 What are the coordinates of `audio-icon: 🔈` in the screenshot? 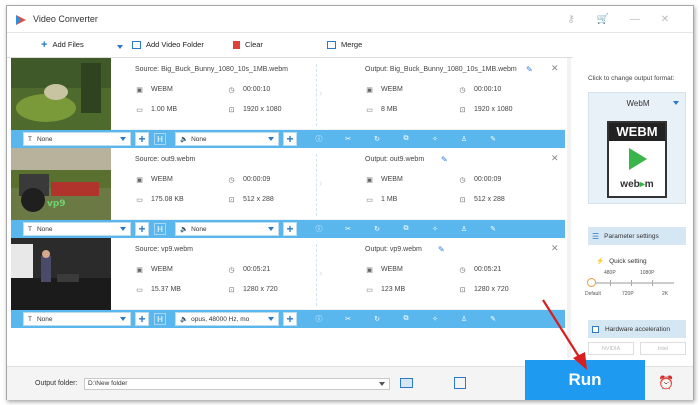 It's located at (184, 139).